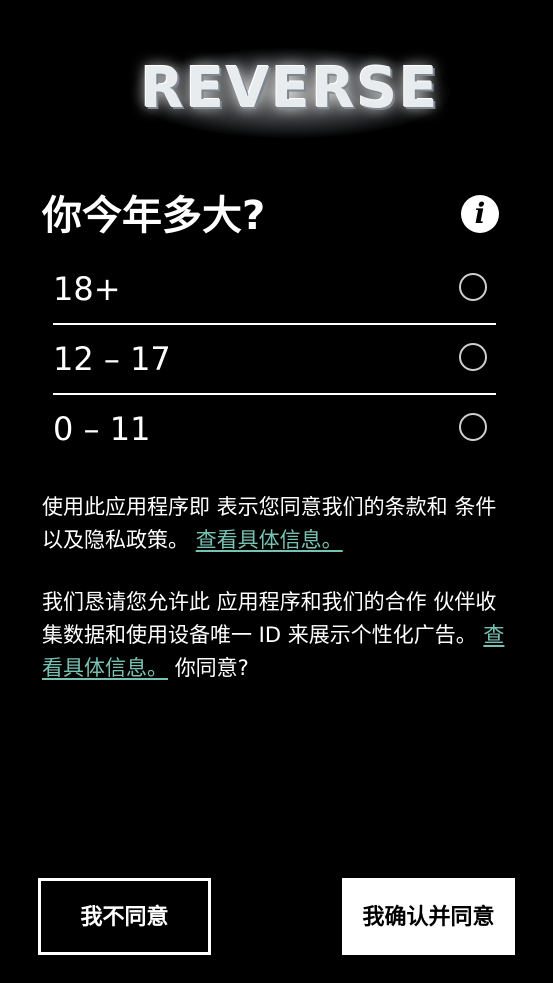  I want to click on info-icon: i, so click(480, 214).